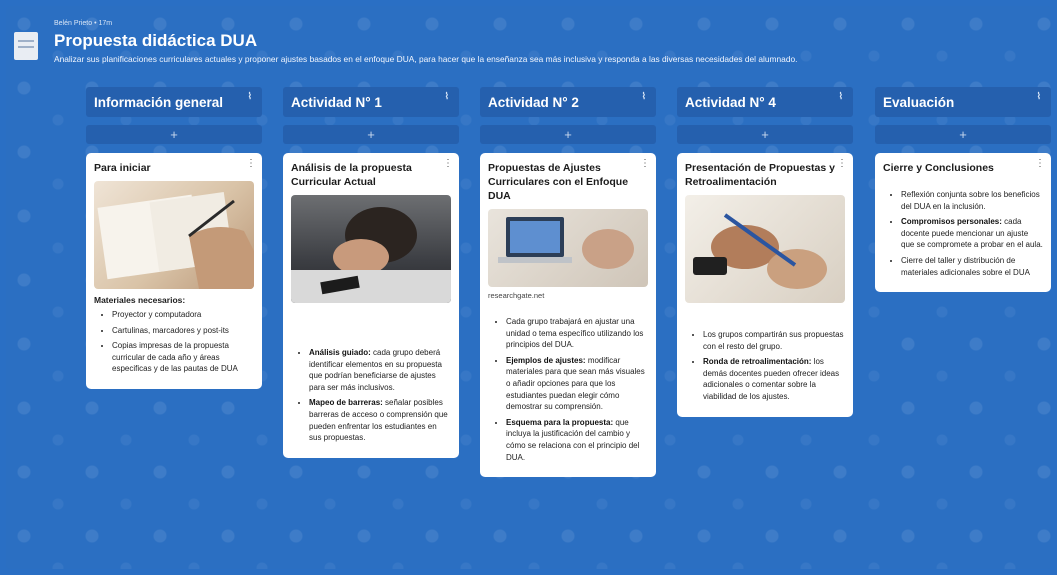 This screenshot has width=1057, height=575. Describe the element at coordinates (183, 315) in the screenshot. I see `list-item: Proyector y computadora` at that location.